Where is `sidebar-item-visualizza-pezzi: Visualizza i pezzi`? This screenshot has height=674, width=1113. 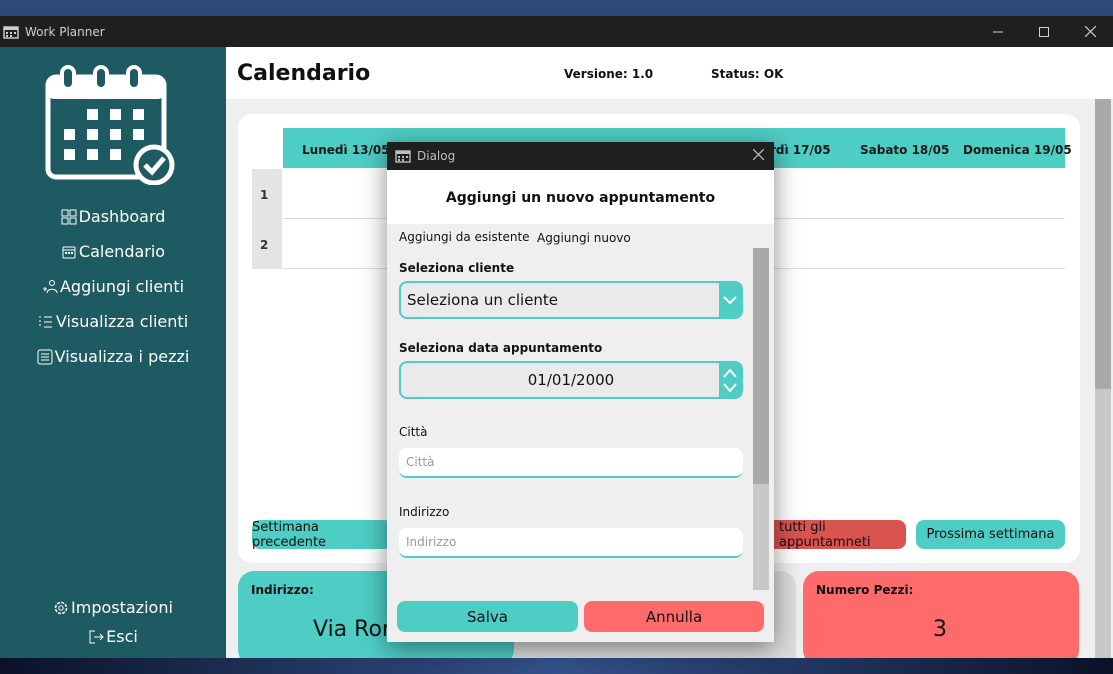 sidebar-item-visualizza-pezzi: Visualizza i pezzi is located at coordinates (113, 356).